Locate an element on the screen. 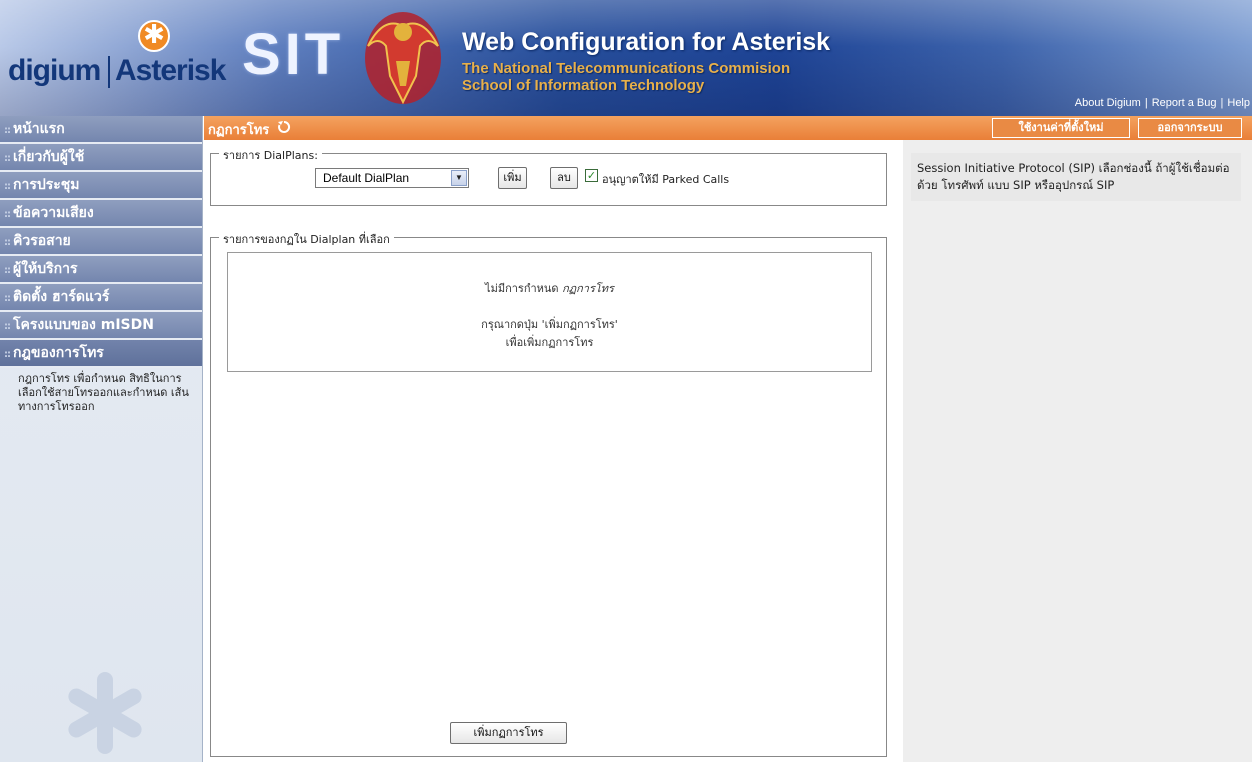 This screenshot has width=1252, height=762. sidebar-item-voicemail: :: ข้อความเสียง is located at coordinates (101, 214).